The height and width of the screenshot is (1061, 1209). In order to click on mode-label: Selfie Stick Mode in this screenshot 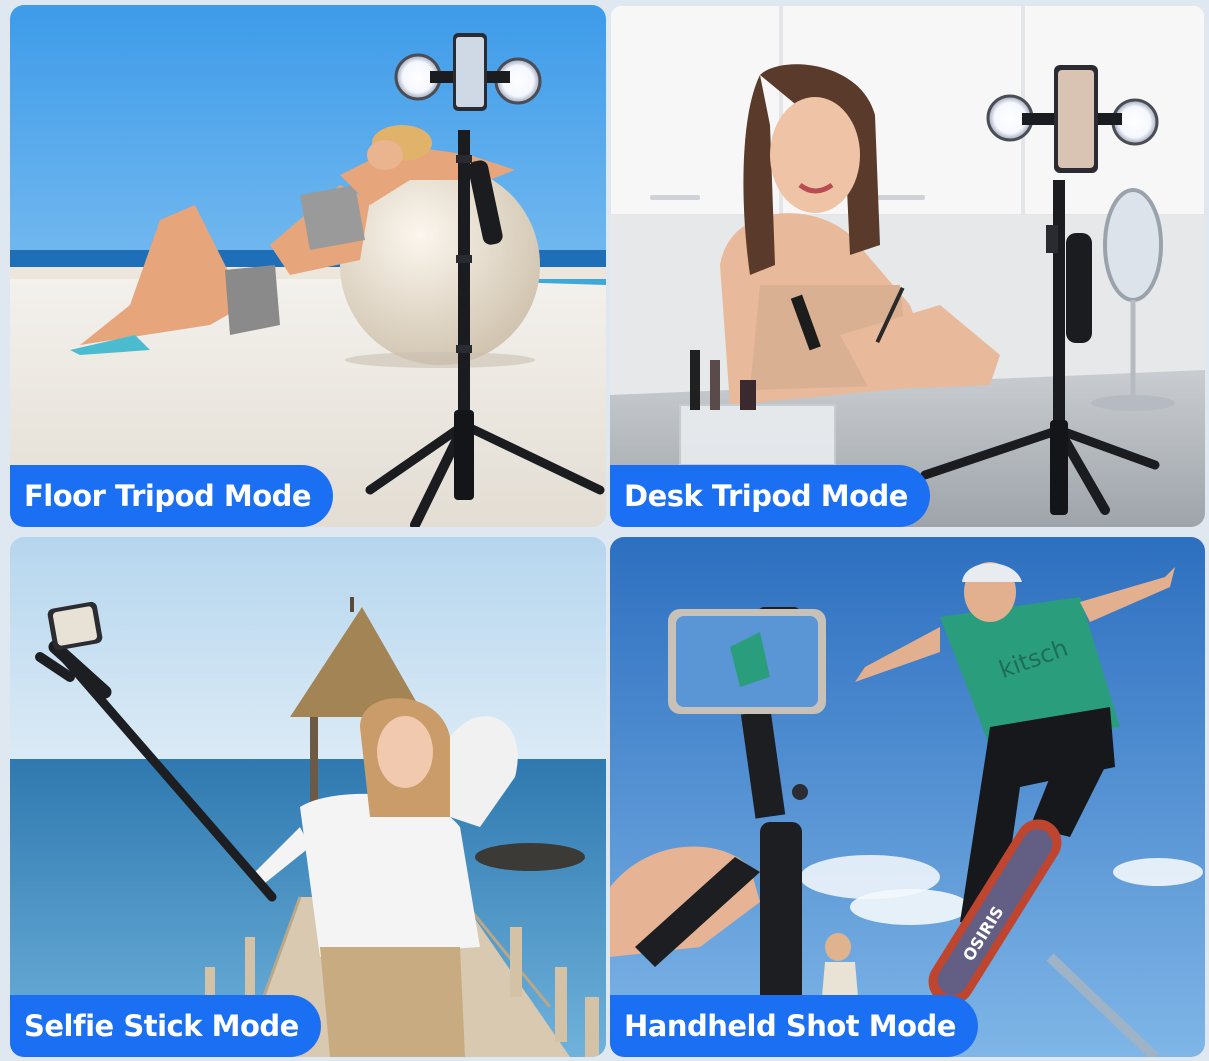, I will do `click(165, 1026)`.